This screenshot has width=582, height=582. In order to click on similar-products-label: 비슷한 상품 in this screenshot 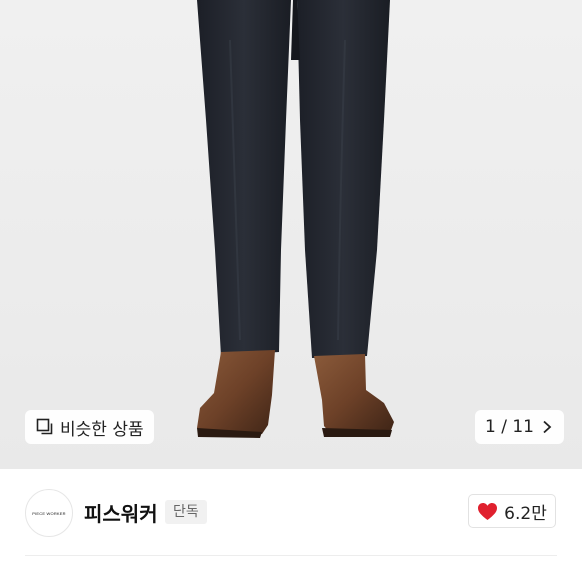, I will do `click(102, 429)`.